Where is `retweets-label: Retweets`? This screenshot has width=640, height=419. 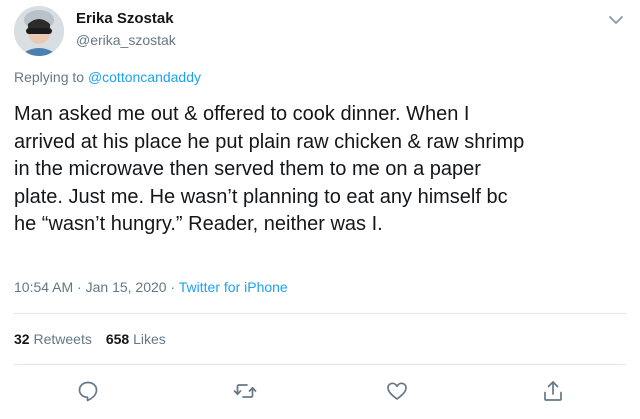 retweets-label: Retweets is located at coordinates (62, 339).